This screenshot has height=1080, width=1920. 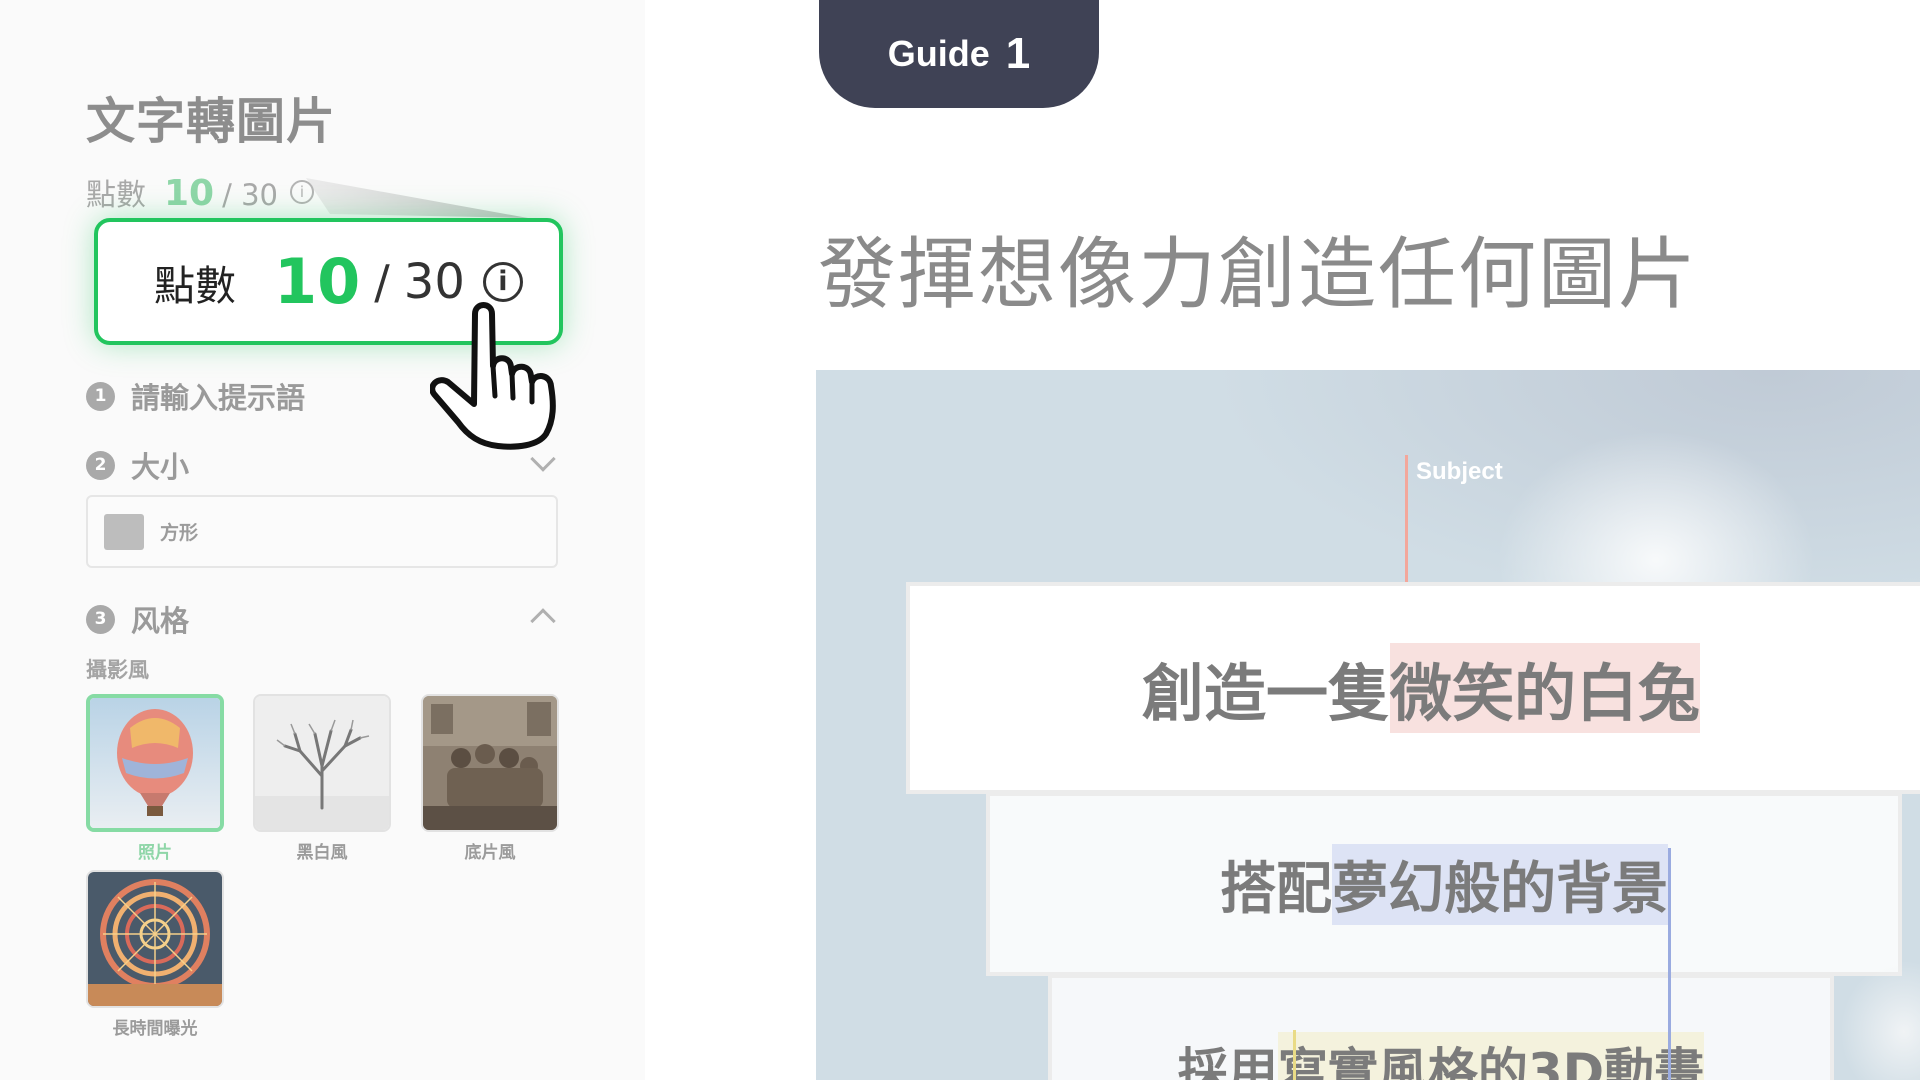 I want to click on step-size: 2 大小, so click(x=137, y=465).